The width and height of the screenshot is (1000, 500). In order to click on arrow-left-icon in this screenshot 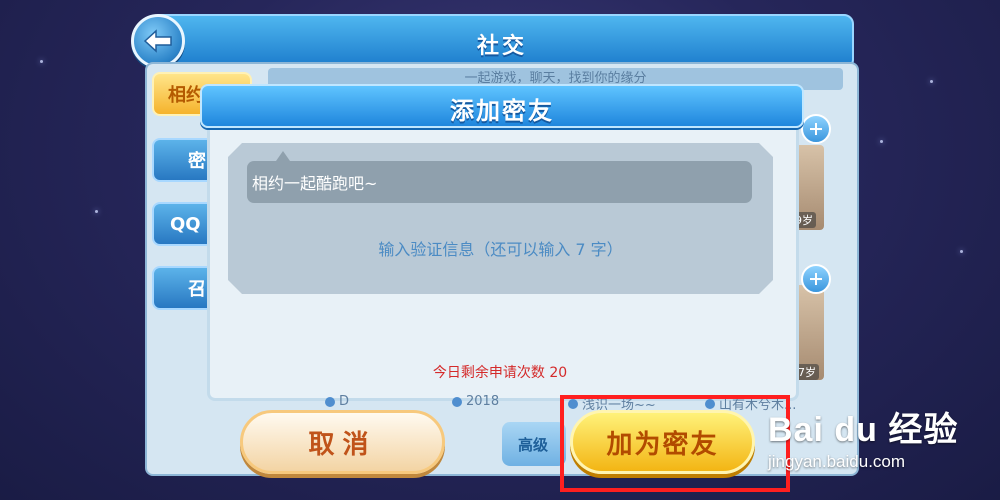, I will do `click(157, 41)`.